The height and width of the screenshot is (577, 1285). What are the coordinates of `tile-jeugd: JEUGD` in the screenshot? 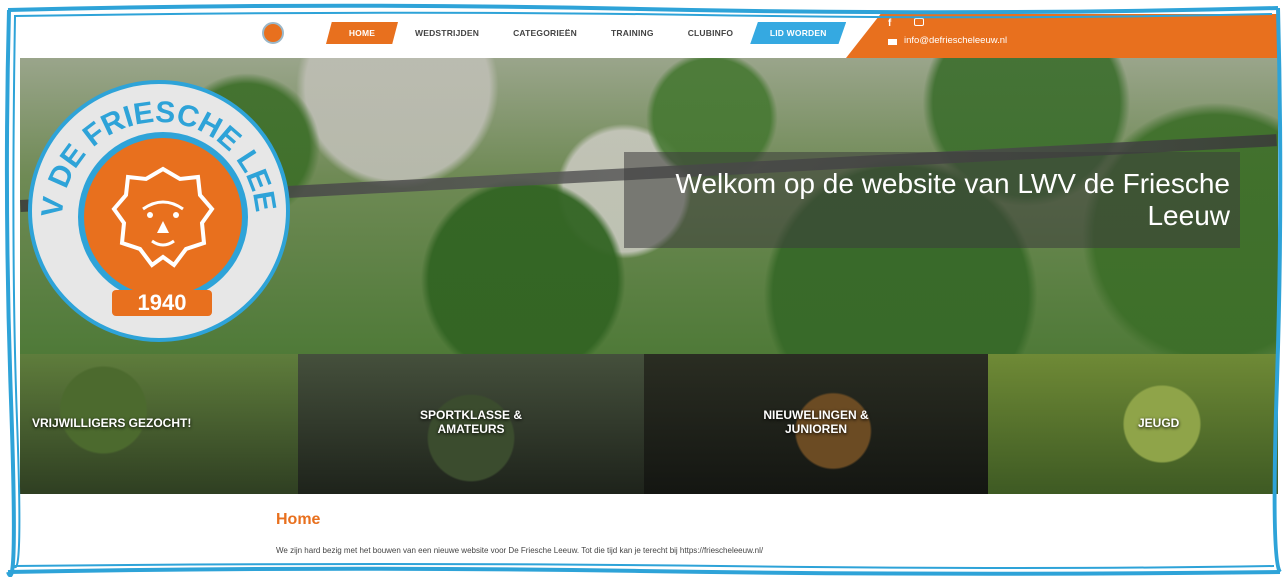 It's located at (1133, 424).